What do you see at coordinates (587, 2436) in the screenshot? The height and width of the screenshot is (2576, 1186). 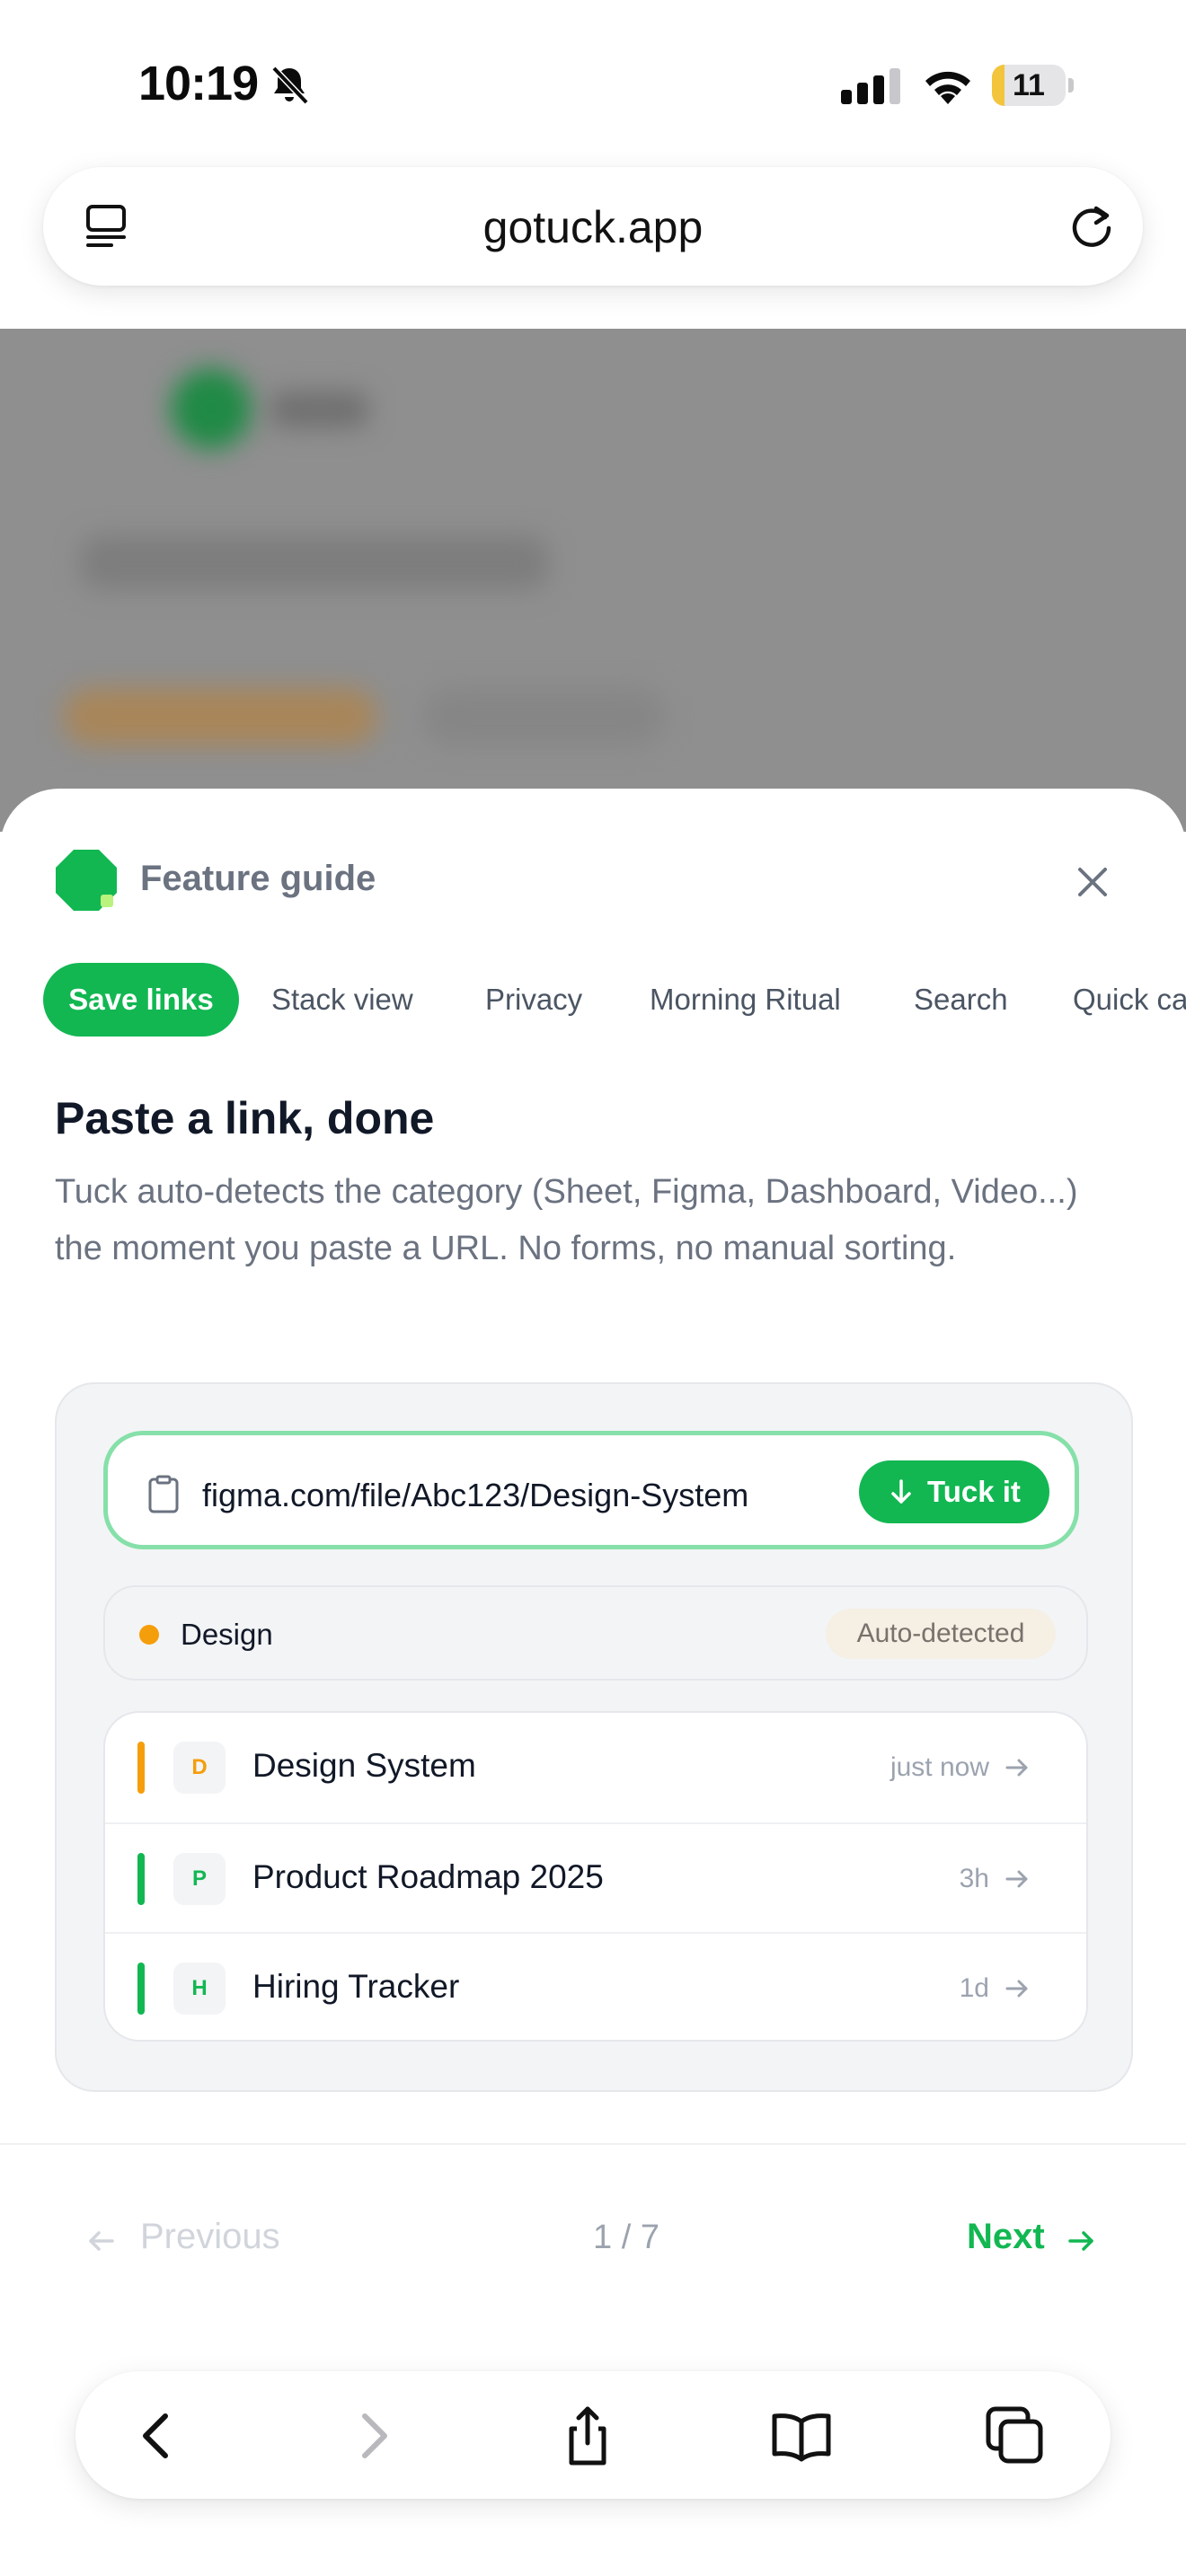 I see `share-icon` at bounding box center [587, 2436].